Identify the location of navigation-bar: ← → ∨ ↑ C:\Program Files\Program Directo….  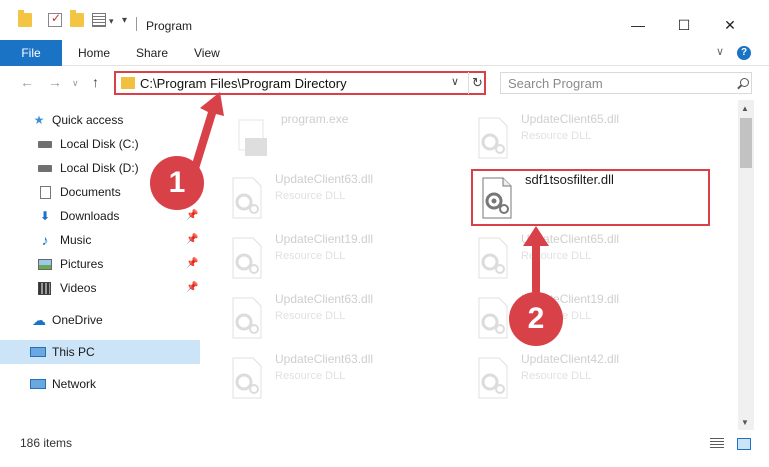
(384, 83).